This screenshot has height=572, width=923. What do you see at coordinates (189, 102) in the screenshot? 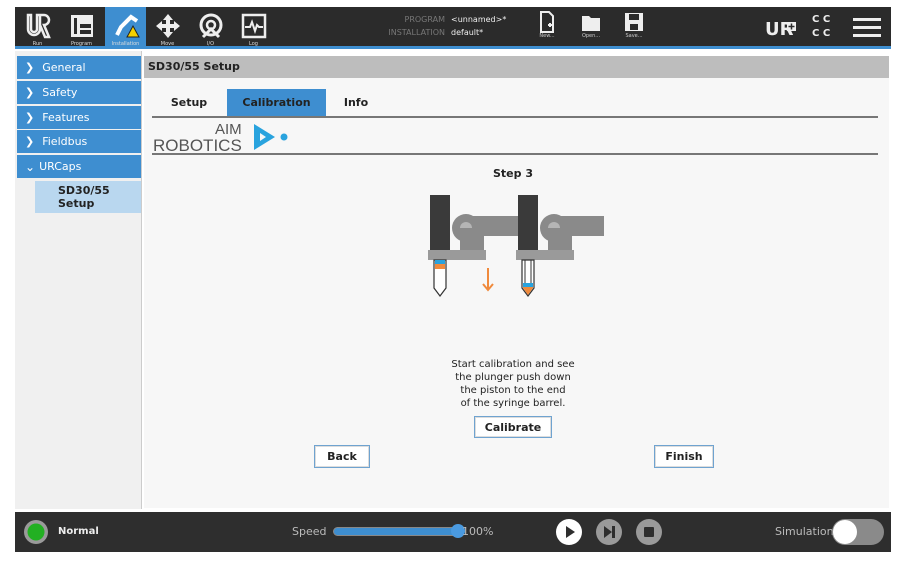
I see `tab-setup: Setup` at bounding box center [189, 102].